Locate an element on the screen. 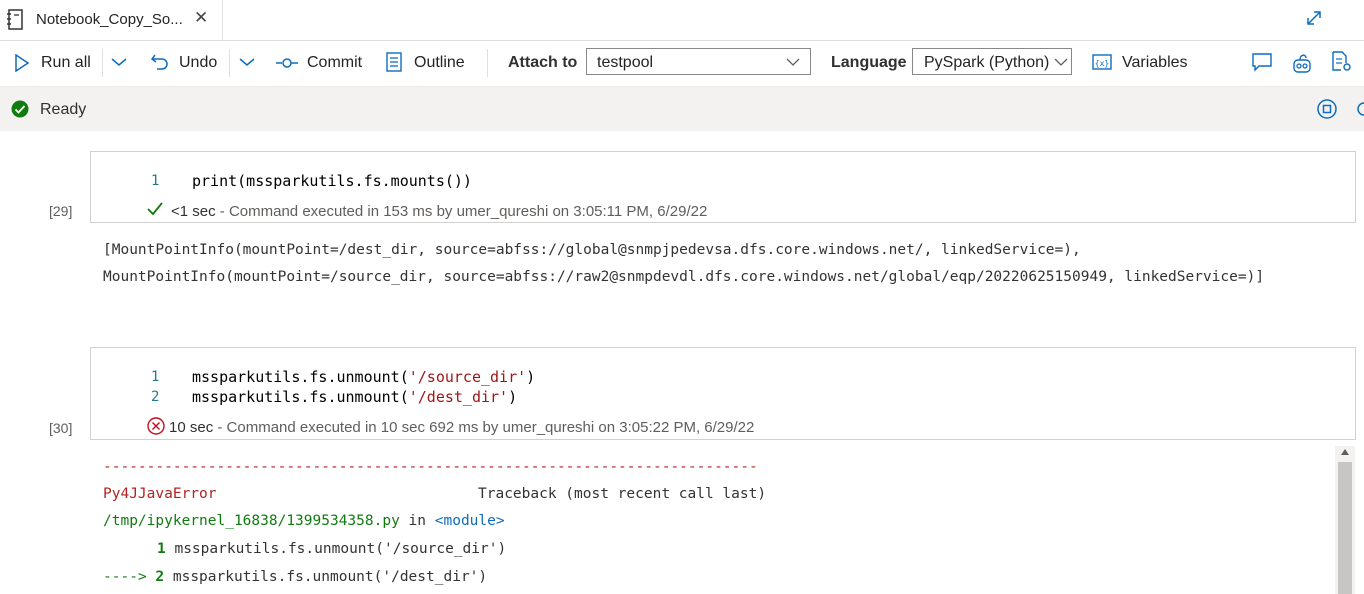  commit-label: Commit is located at coordinates (335, 62).